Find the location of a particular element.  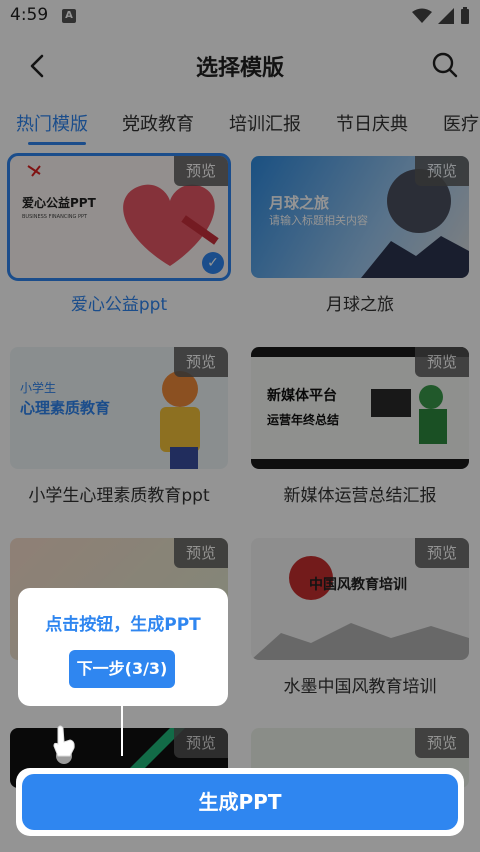

guide-tooltip: 点击按钮，生成PPT 下一步(3/3) is located at coordinates (123, 647).